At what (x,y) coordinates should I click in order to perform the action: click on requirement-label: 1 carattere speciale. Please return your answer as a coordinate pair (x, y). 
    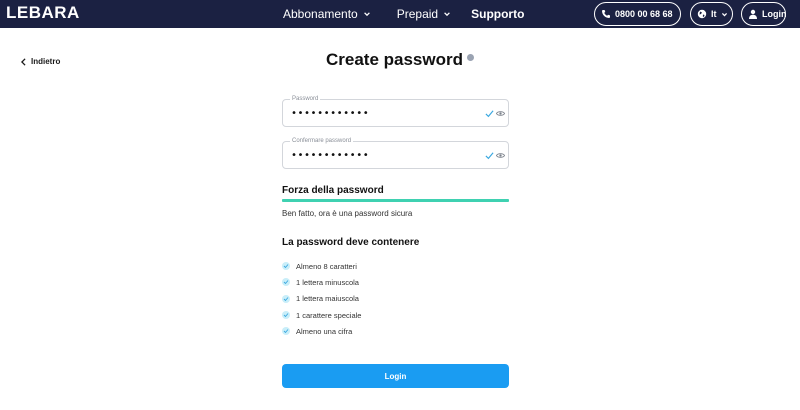
    Looking at the image, I should click on (329, 315).